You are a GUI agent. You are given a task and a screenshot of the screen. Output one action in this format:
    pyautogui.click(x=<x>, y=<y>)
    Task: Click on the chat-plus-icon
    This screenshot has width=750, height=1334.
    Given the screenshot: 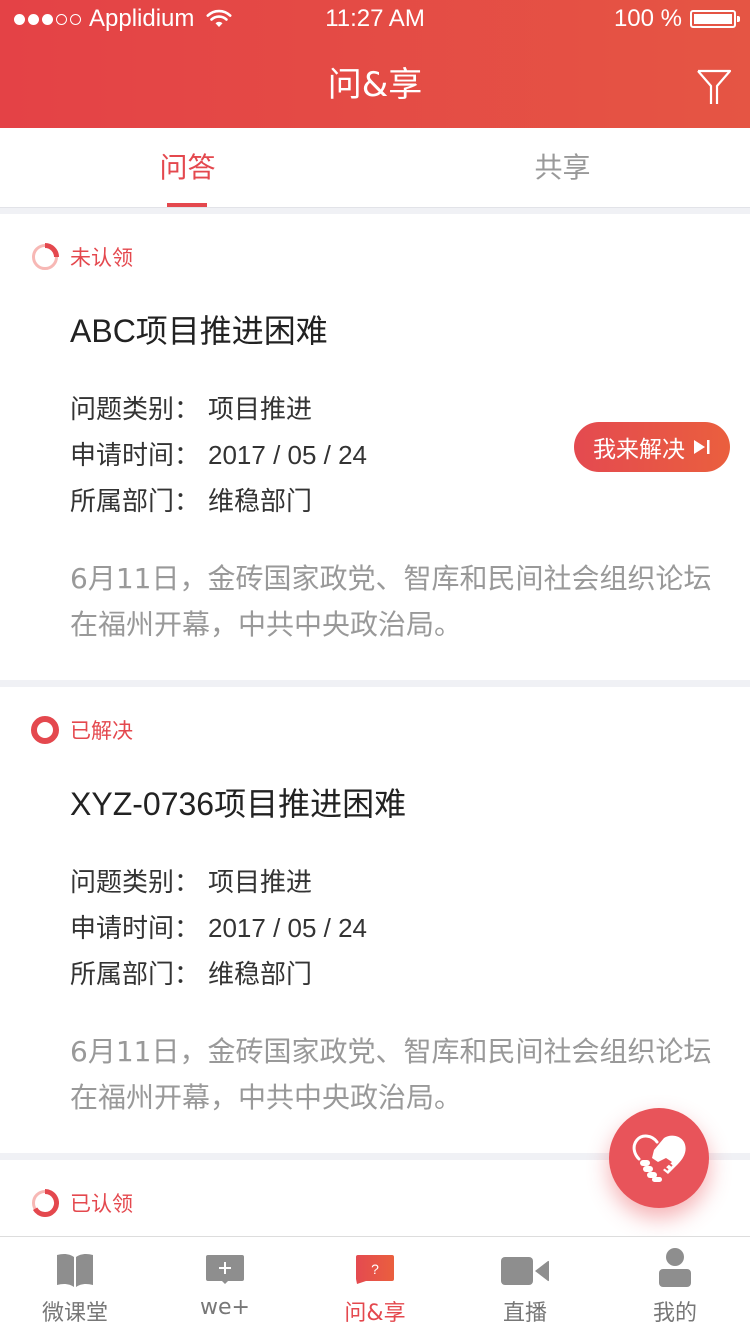 What is the action you would take?
    pyautogui.click(x=225, y=1269)
    